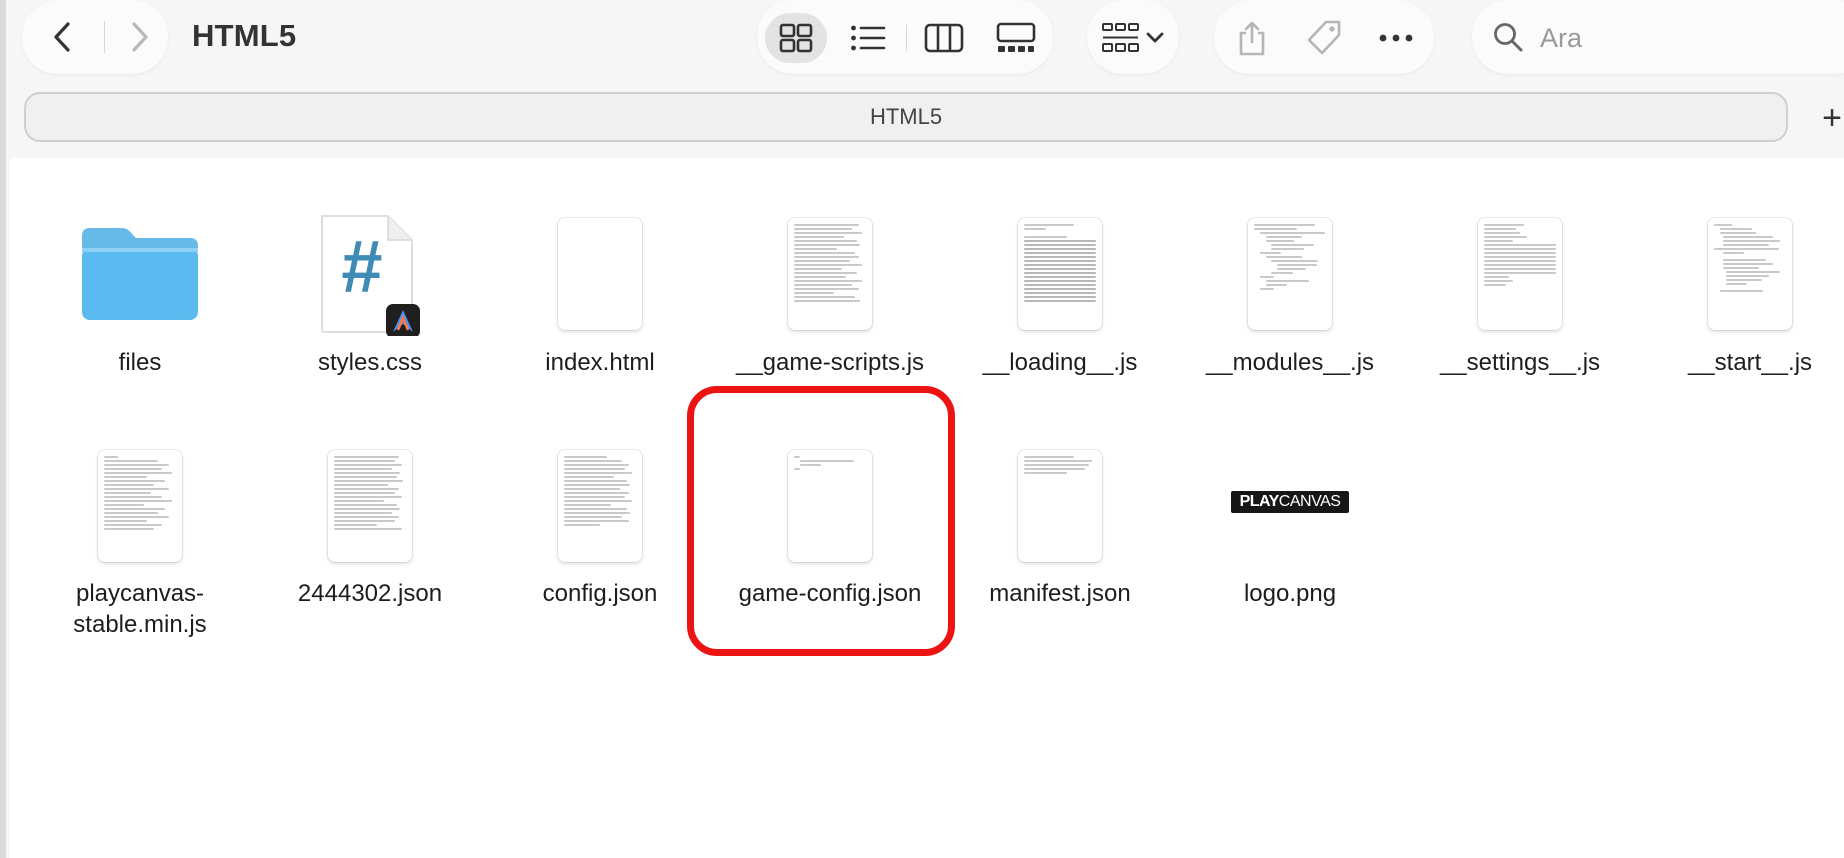  I want to click on group-menu, so click(1133, 37).